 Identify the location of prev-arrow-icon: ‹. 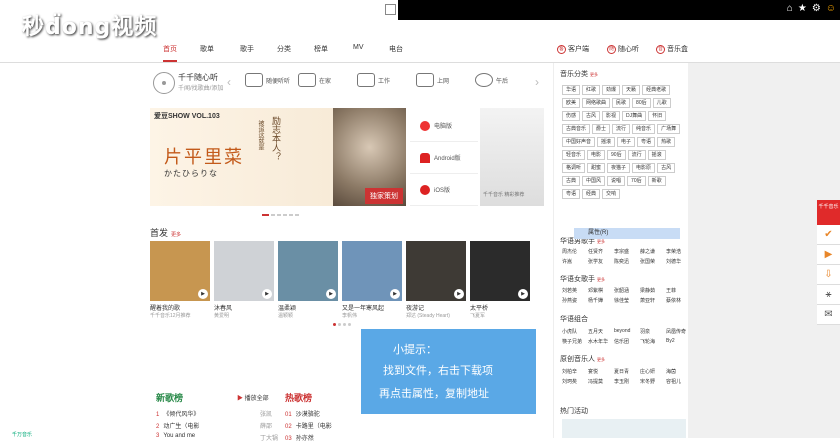
(229, 82).